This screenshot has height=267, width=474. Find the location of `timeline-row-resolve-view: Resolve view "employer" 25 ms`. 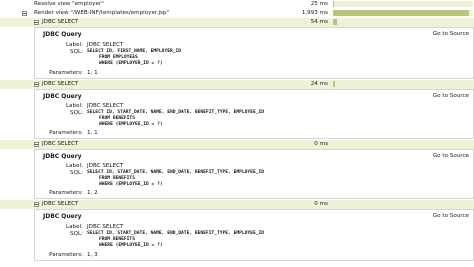

timeline-row-resolve-view: Resolve view "employer" 25 ms is located at coordinates (237, 4).